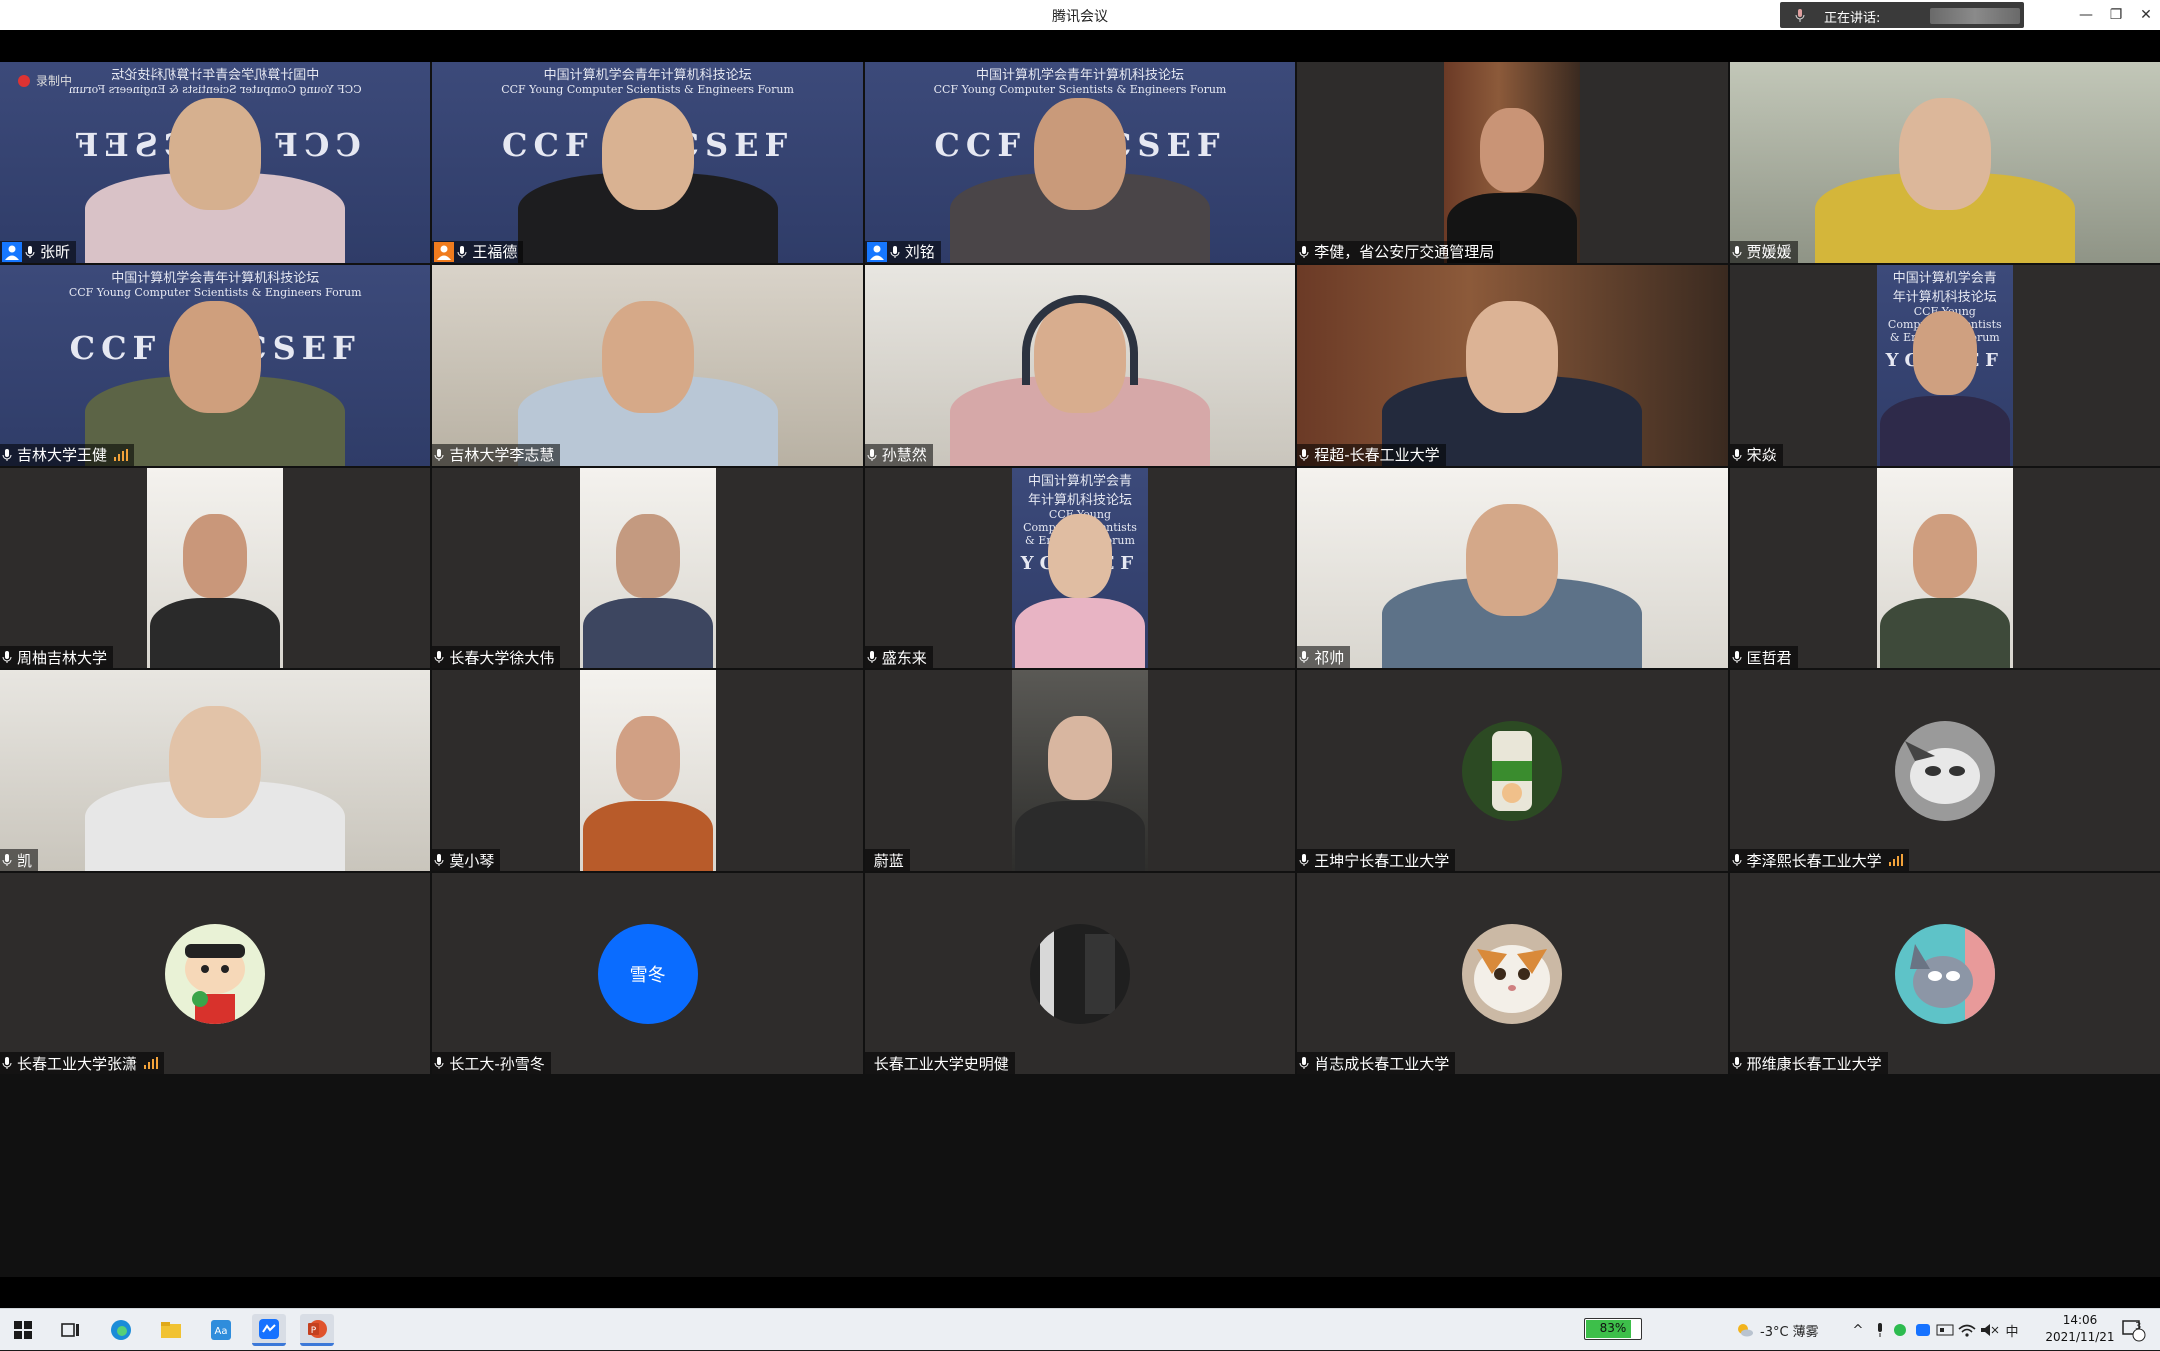  I want to click on powerpoint-icon: P, so click(317, 1330).